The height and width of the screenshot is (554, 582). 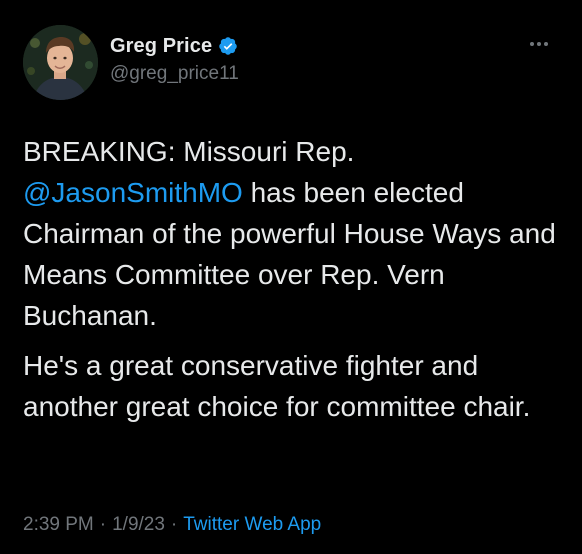 I want to click on author-row: Greg Price, so click(x=174, y=46).